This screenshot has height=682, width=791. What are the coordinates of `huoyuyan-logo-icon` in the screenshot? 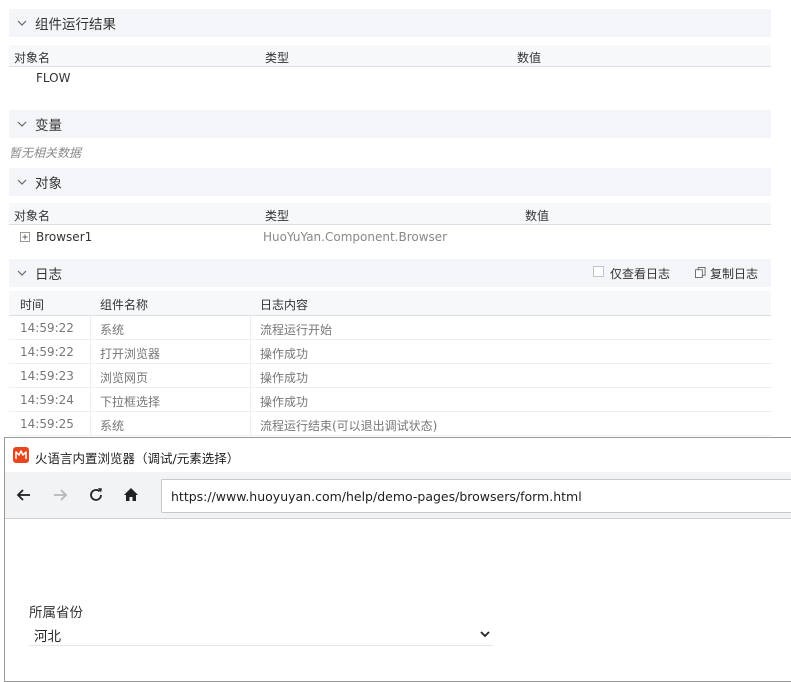 It's located at (21, 455).